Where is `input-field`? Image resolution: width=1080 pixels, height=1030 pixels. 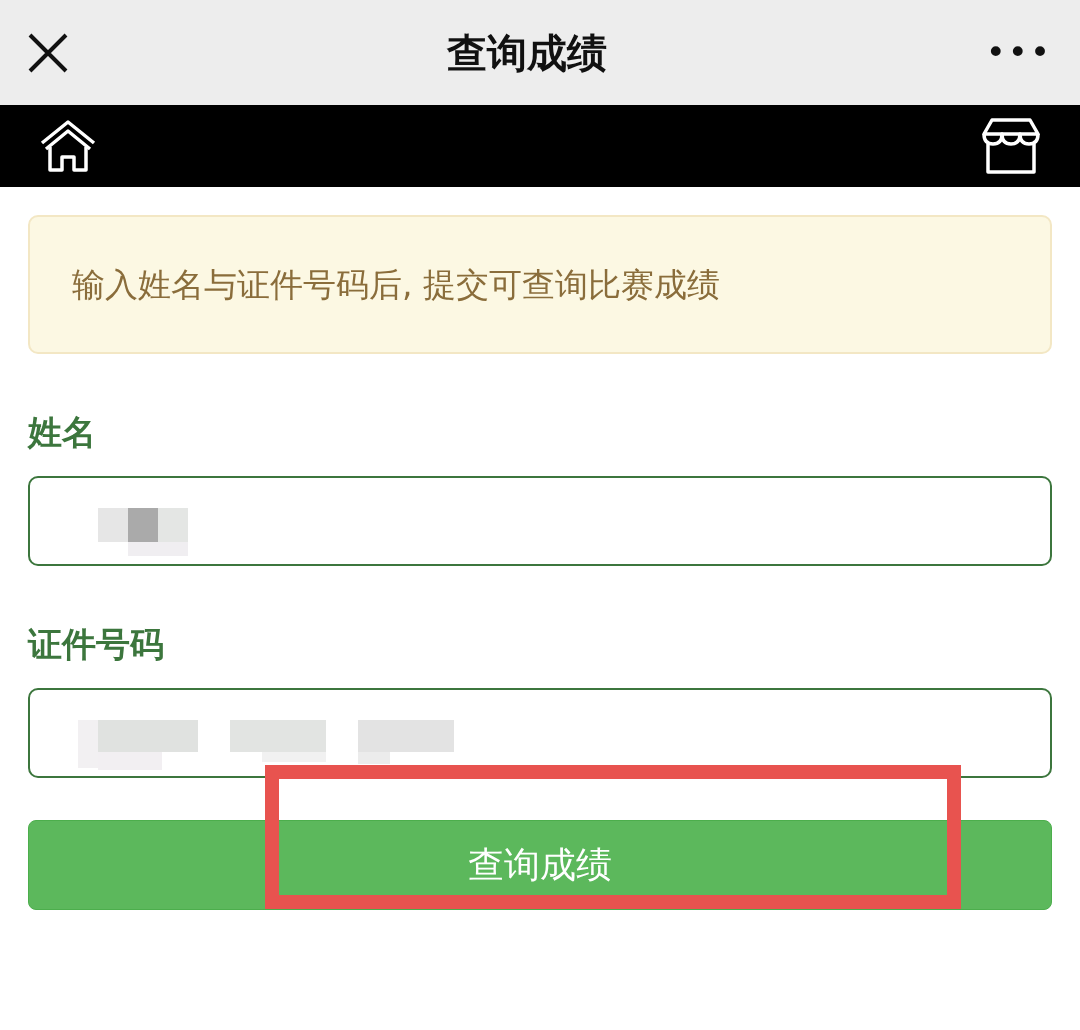 input-field is located at coordinates (540, 521).